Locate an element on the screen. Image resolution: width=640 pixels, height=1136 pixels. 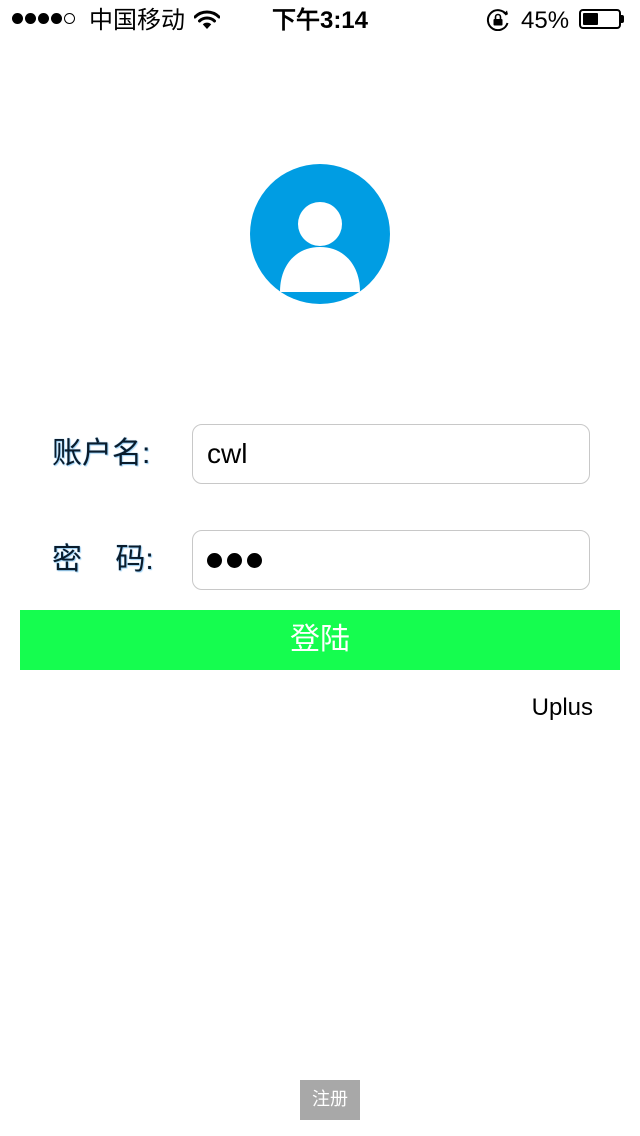
status-bar: 中国移动 下午3:14 45% is located at coordinates (320, 20).